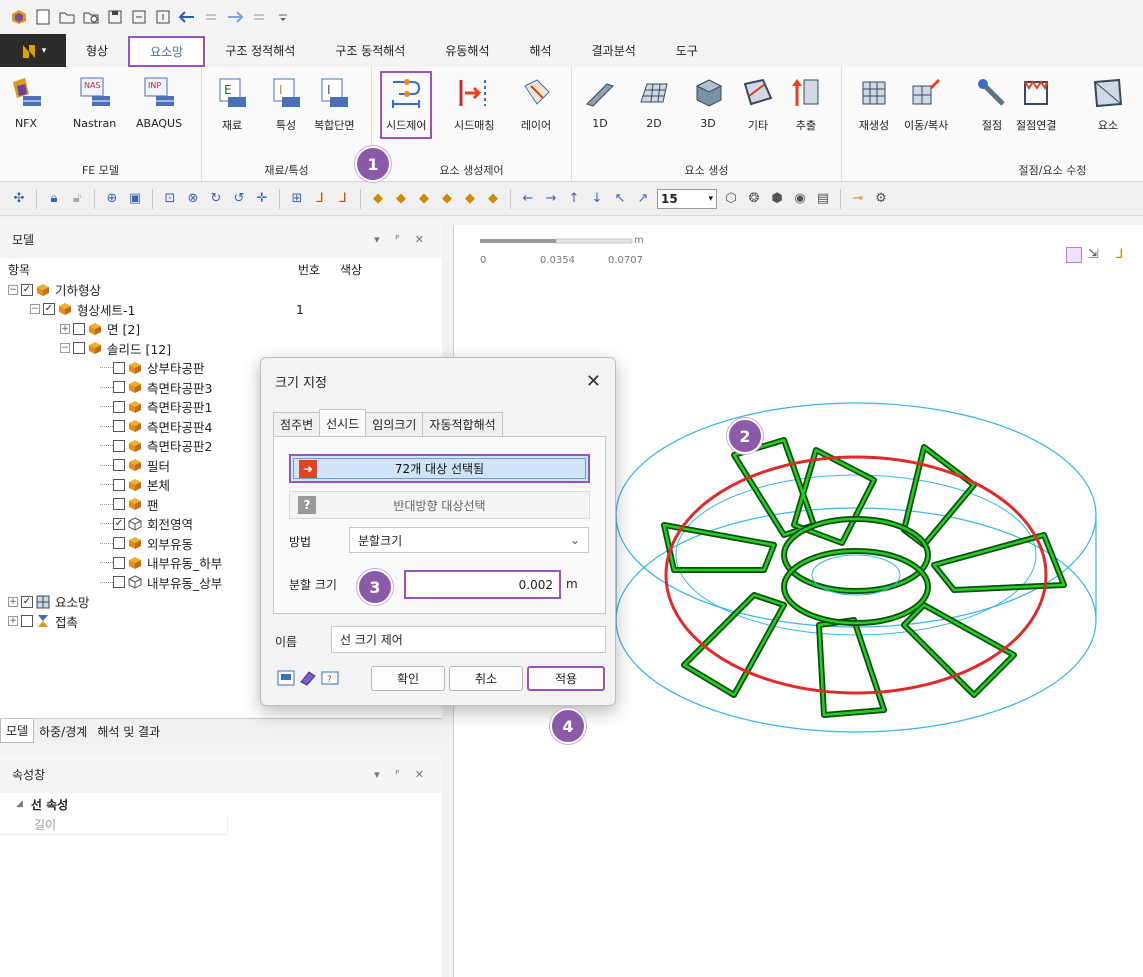  Describe the element at coordinates (259, 17) in the screenshot. I see `redo-list-icon` at that location.